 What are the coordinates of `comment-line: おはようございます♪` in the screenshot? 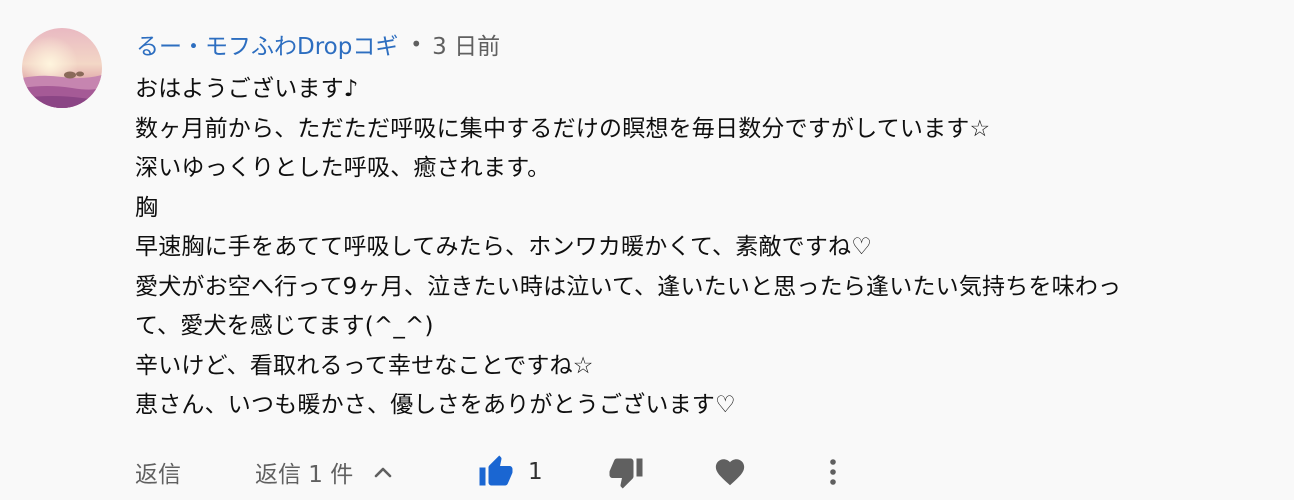 It's located at (247, 89).